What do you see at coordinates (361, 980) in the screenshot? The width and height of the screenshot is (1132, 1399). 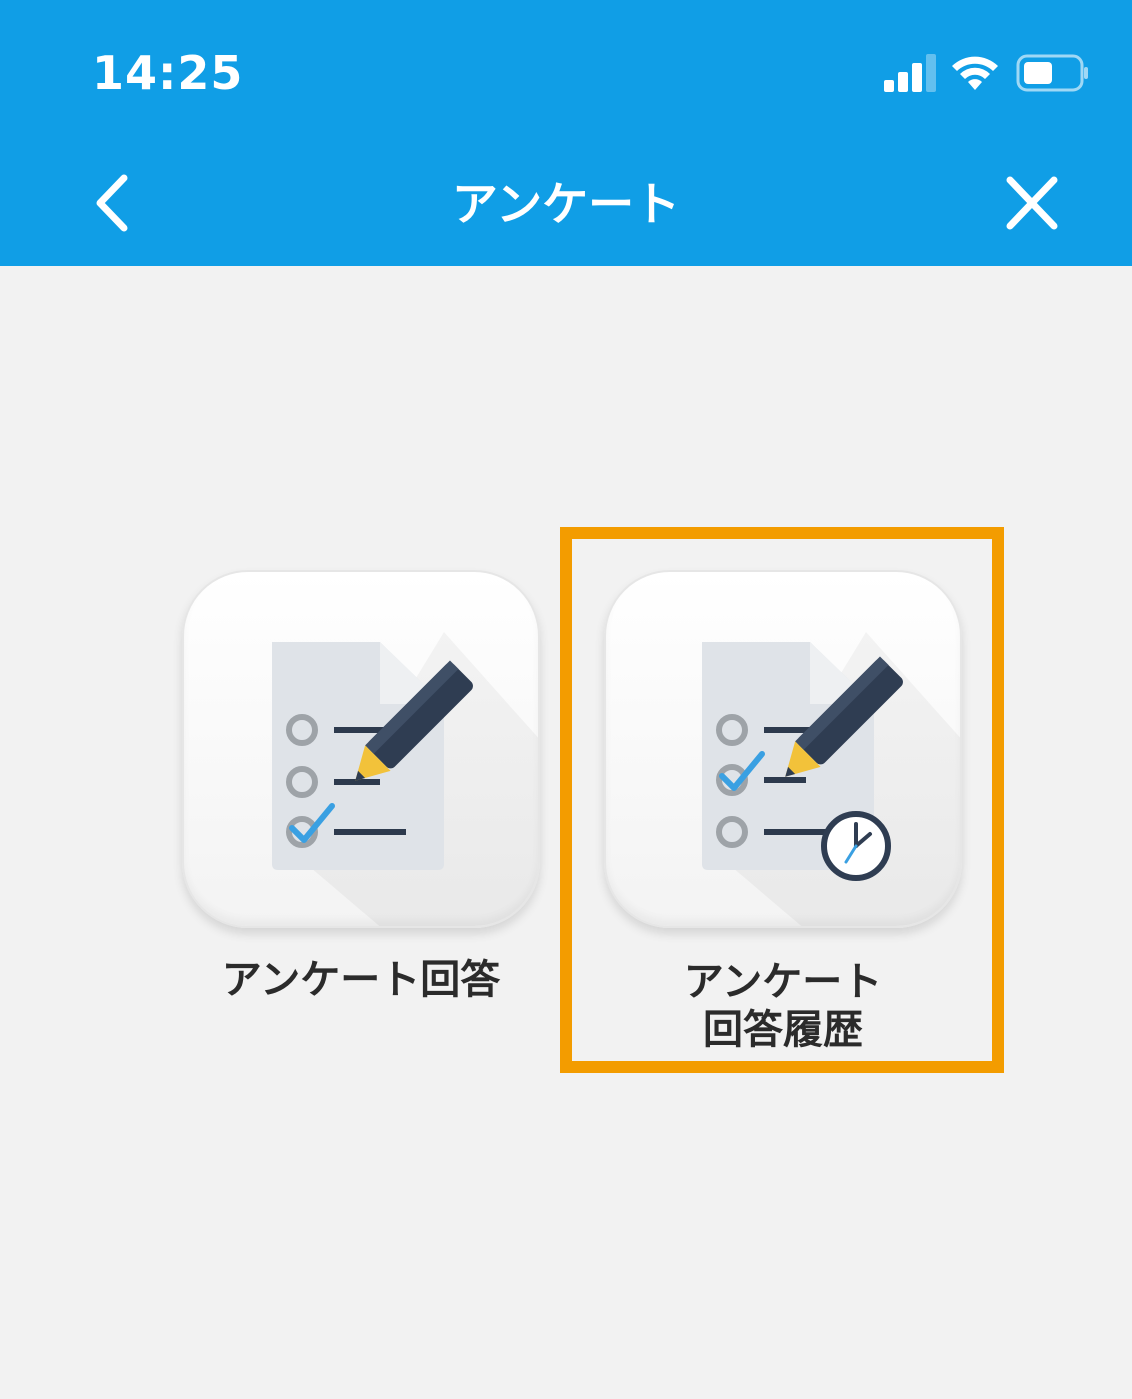 I see `survey-answer-label: アンケート回答` at bounding box center [361, 980].